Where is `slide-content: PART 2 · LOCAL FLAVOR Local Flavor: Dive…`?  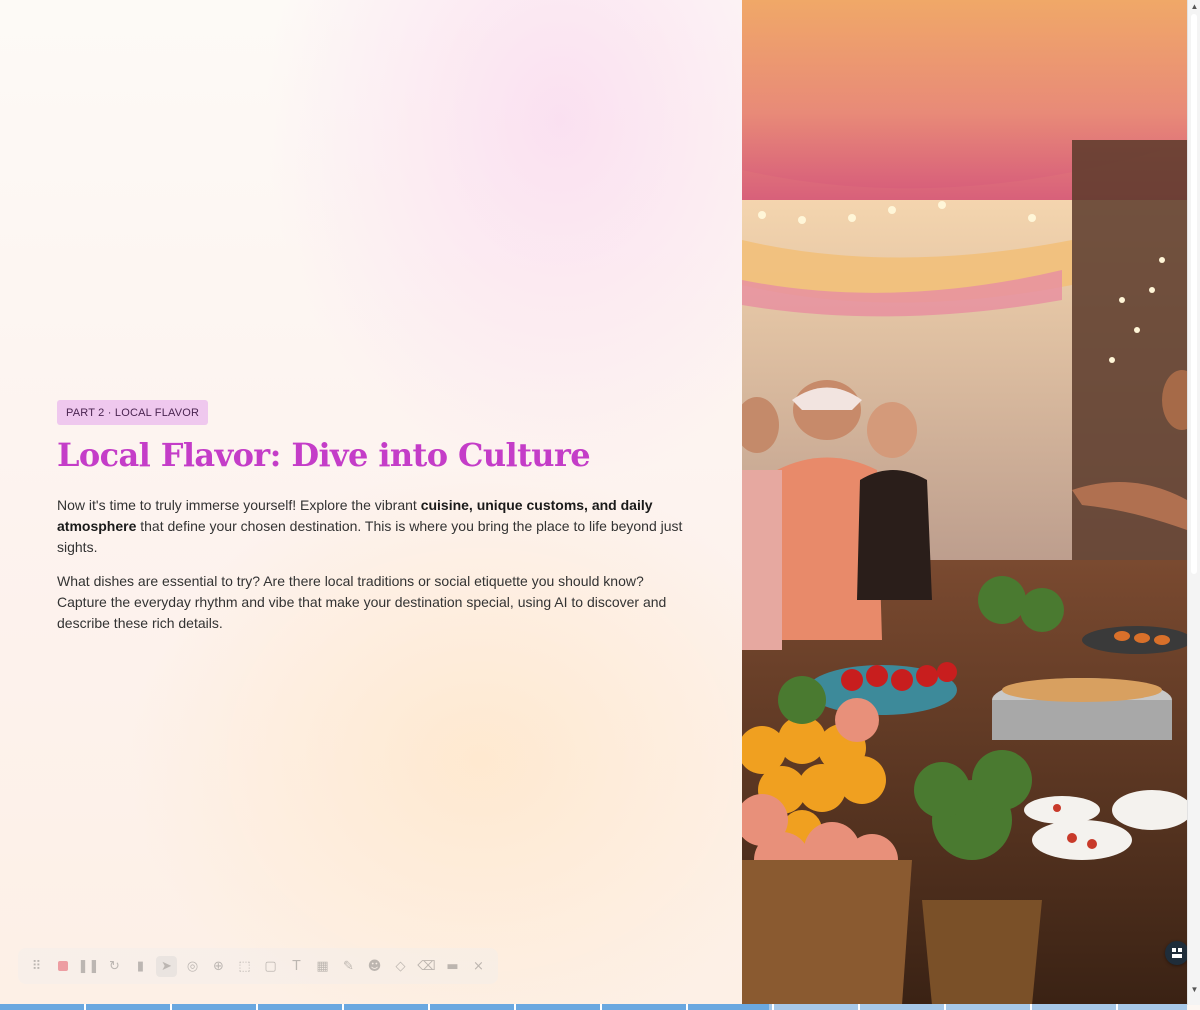 slide-content: PART 2 · LOCAL FLAVOR Local Flavor: Dive… is located at coordinates (377, 517).